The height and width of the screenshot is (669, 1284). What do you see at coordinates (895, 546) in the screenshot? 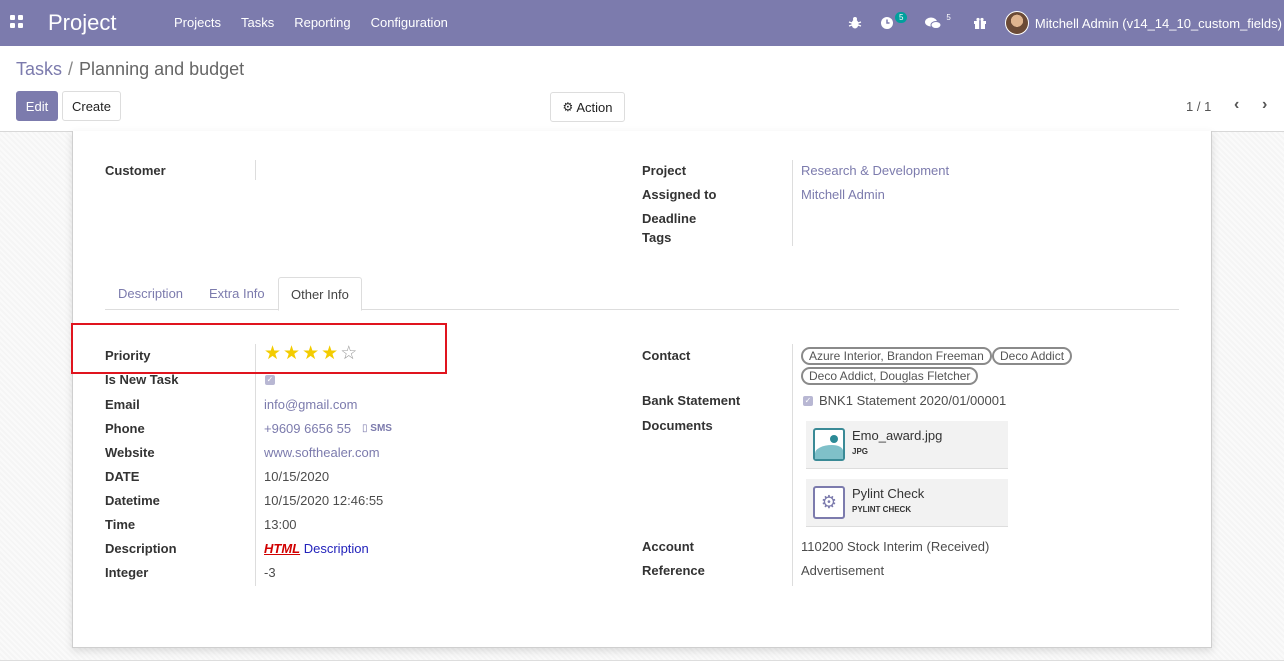
I see `account-value: 110200 Stock Interim (Received)` at bounding box center [895, 546].